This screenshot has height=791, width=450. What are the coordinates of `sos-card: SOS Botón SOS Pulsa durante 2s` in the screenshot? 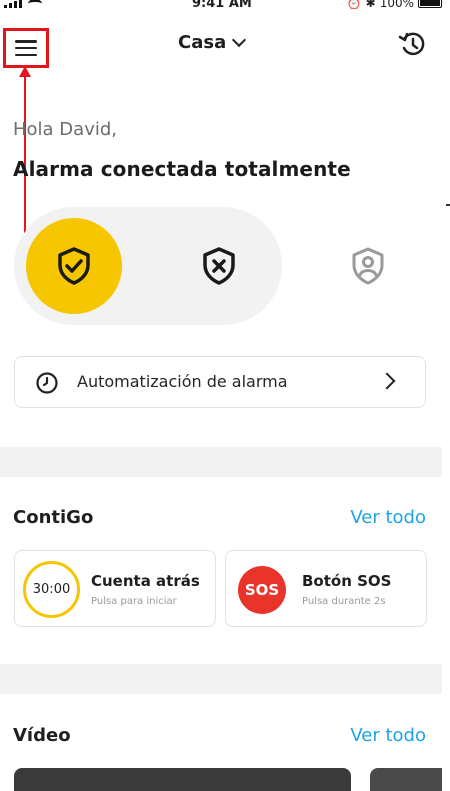 It's located at (326, 588).